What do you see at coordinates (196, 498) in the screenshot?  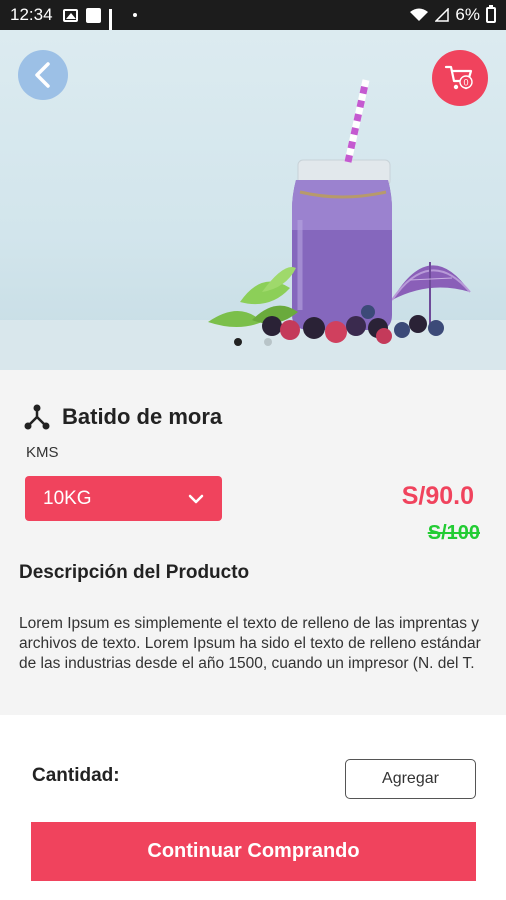 I see `chevron-down-icon` at bounding box center [196, 498].